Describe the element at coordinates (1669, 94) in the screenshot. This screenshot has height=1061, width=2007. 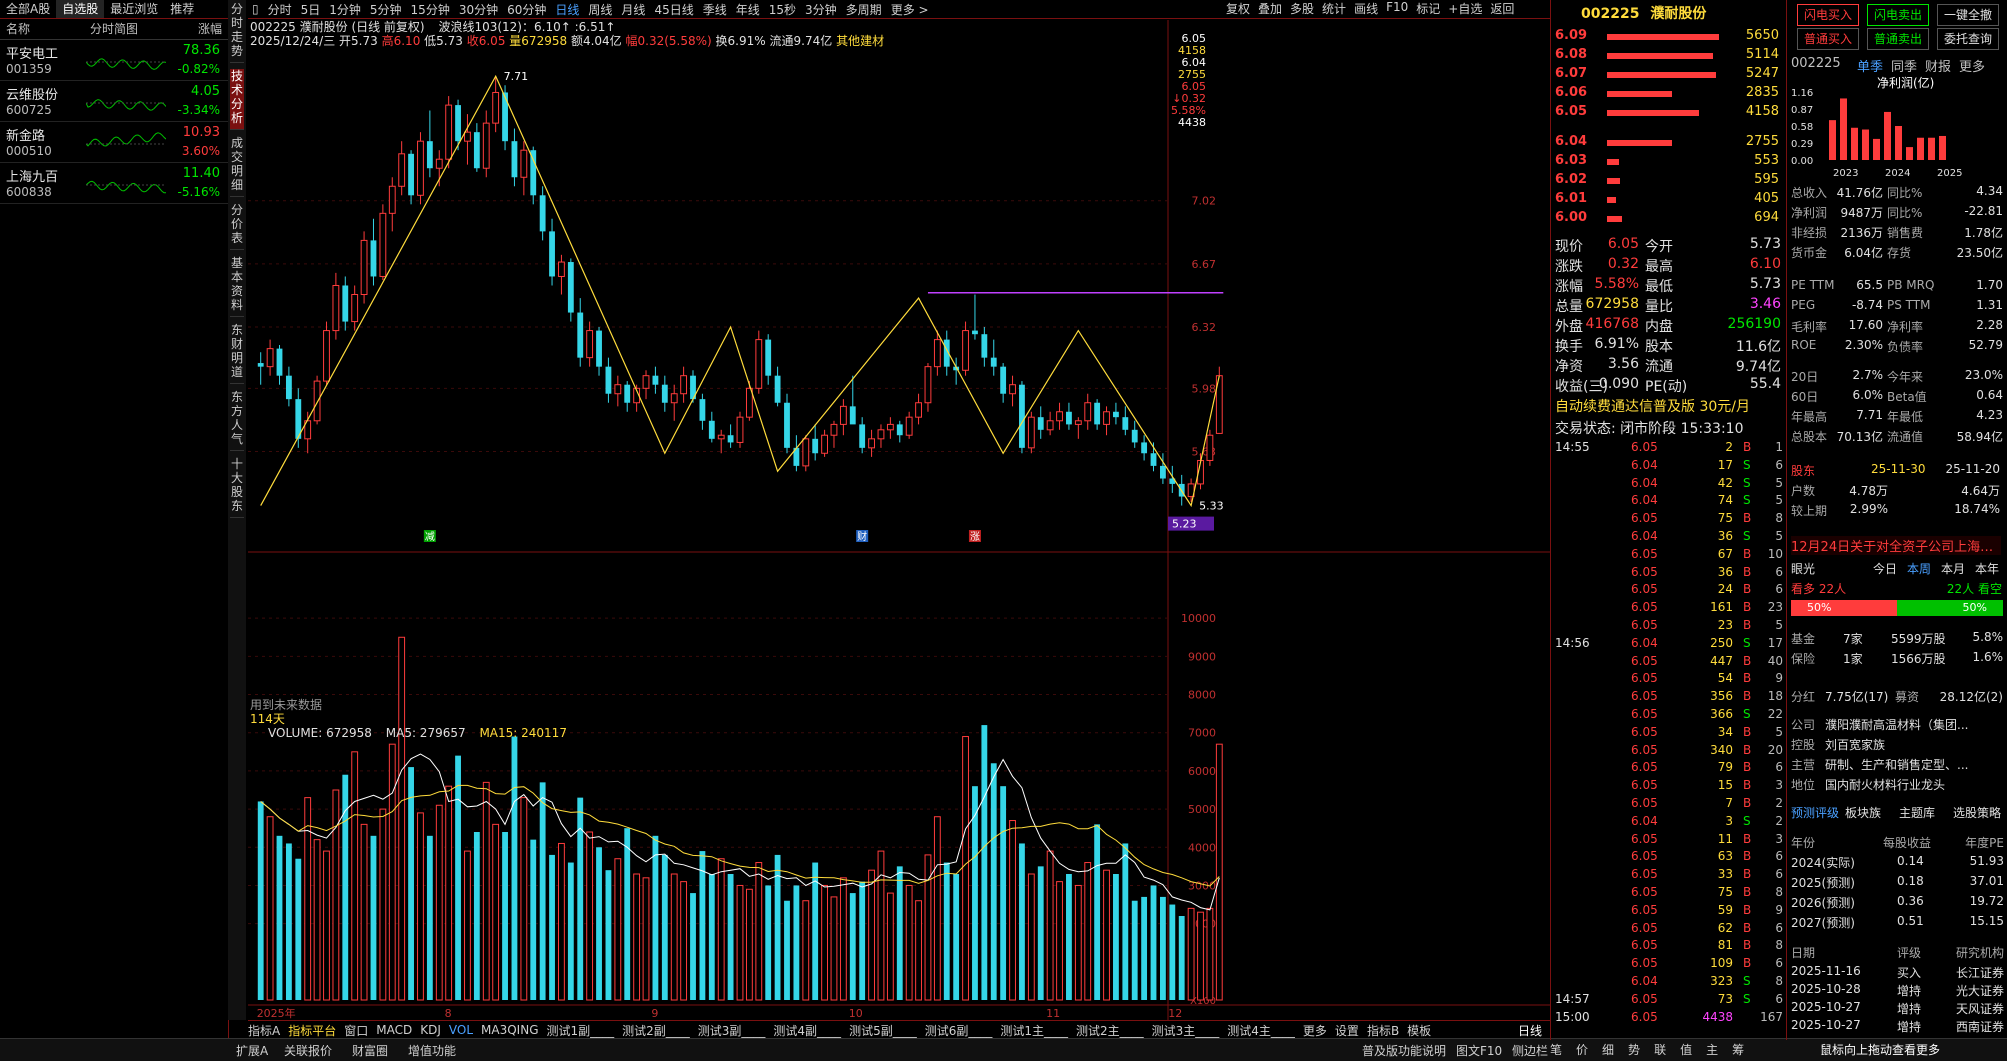
I see `ask-row: 6.06 2835` at that location.